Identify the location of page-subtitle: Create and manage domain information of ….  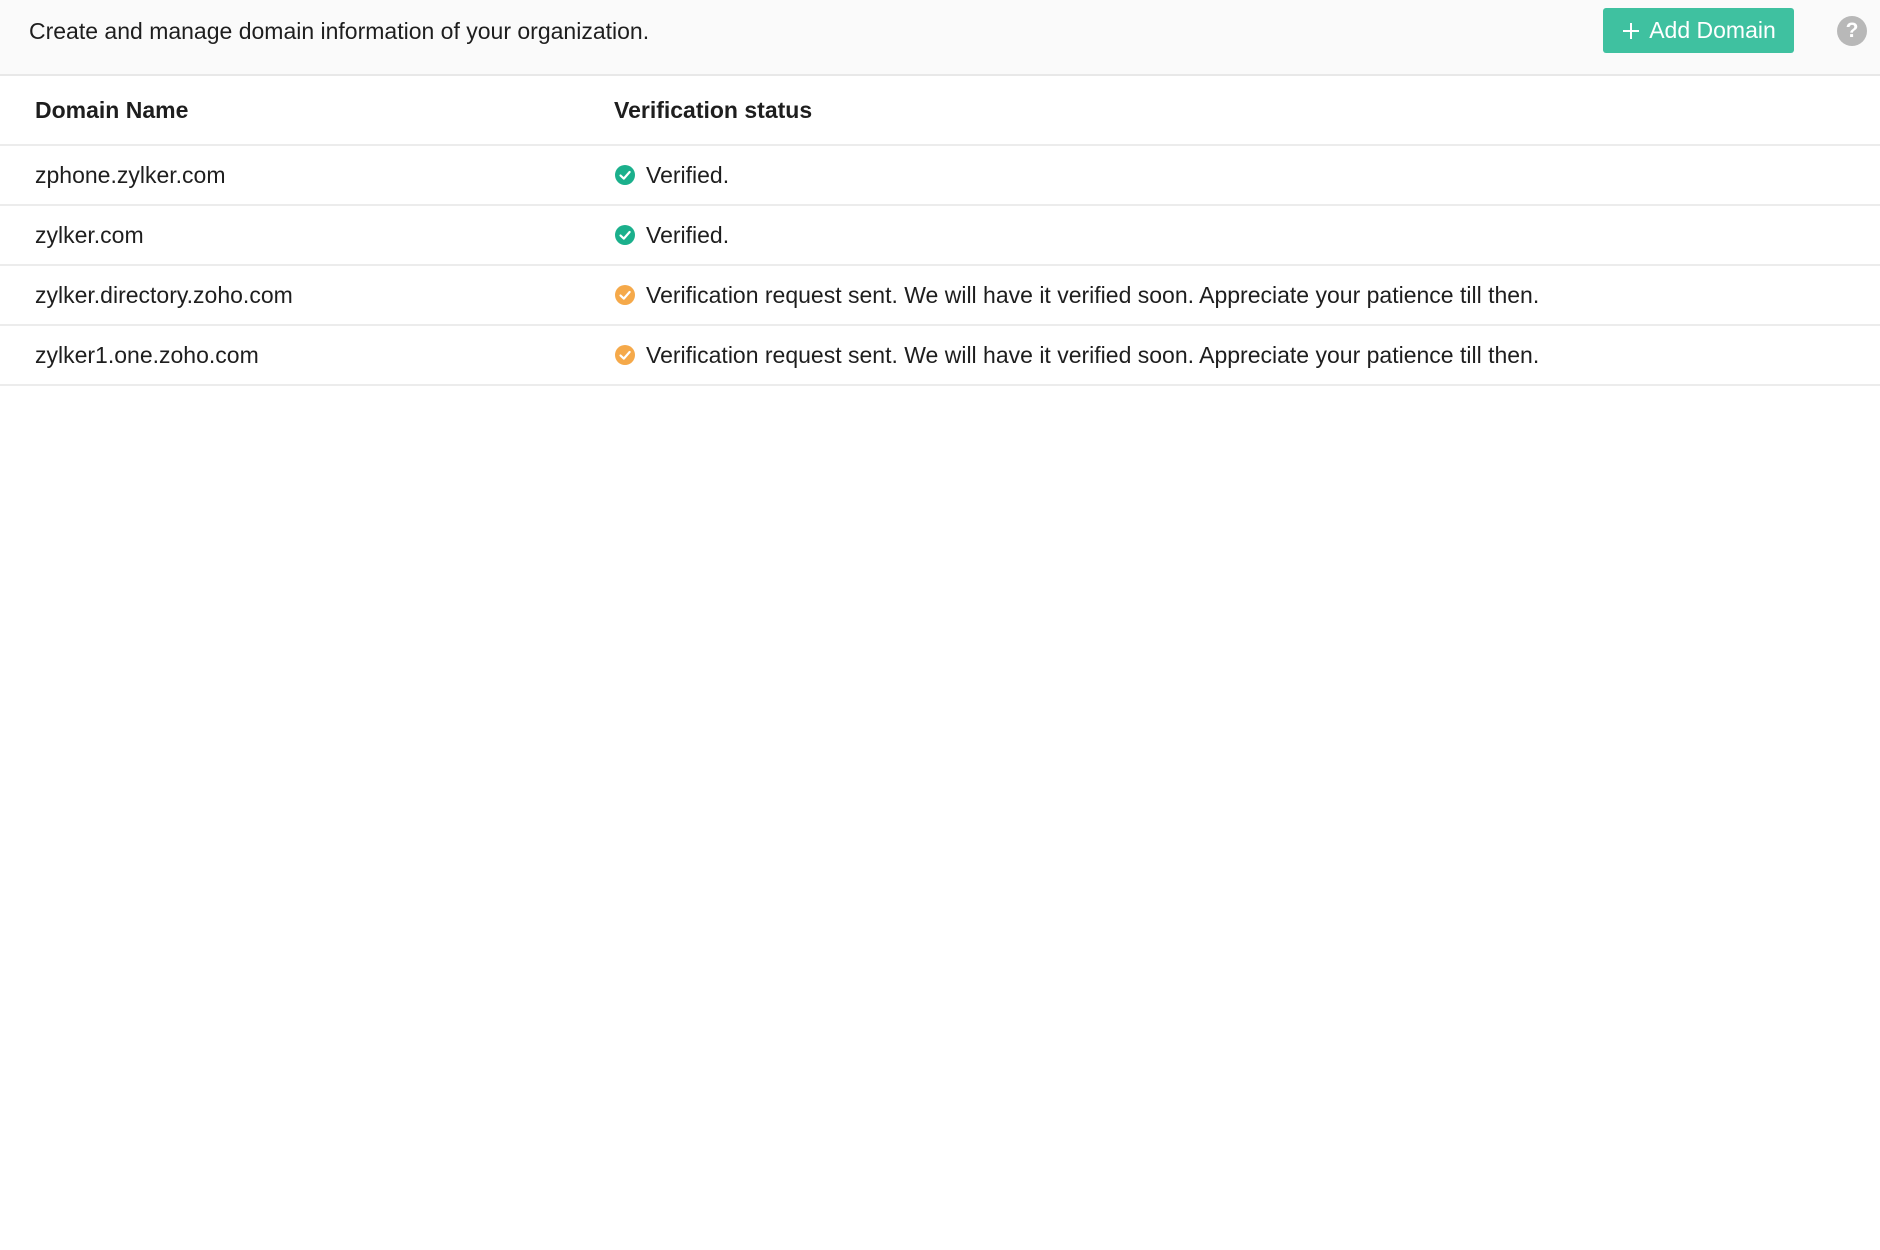
(339, 31).